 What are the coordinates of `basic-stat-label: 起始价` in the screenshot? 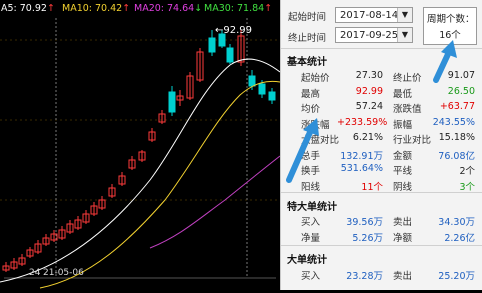 It's located at (315, 78).